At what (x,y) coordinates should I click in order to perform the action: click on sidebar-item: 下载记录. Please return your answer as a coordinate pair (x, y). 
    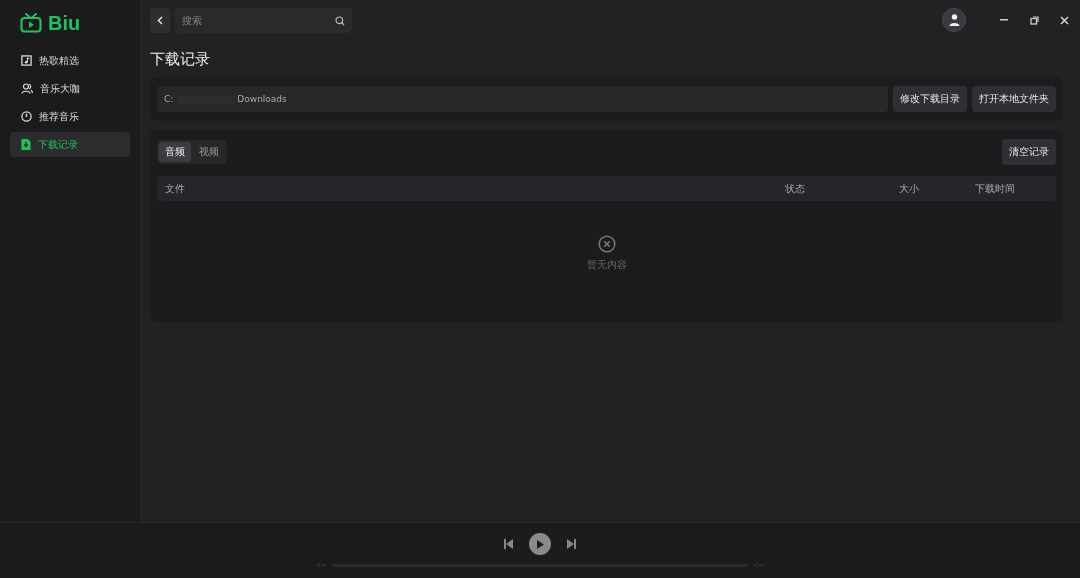
    Looking at the image, I should click on (70, 144).